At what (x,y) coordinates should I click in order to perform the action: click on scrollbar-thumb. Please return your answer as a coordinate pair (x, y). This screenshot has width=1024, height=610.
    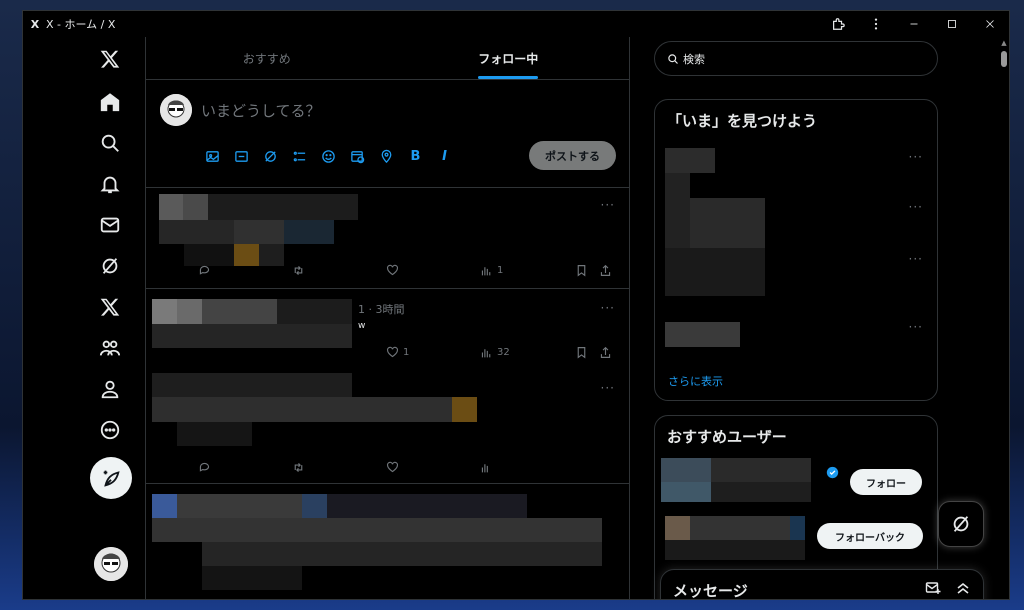
    Looking at the image, I should click on (1004, 59).